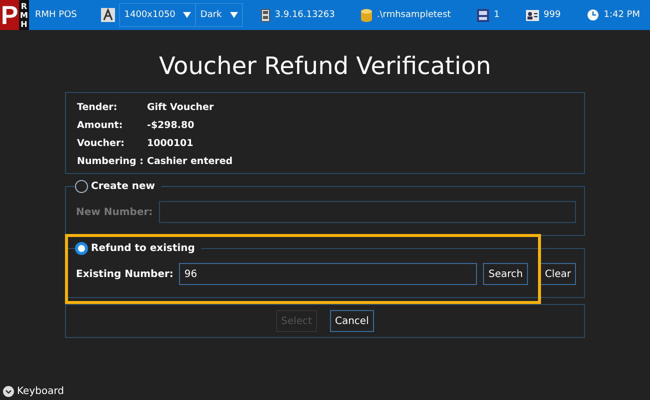  I want to click on dialog-button: Cancel, so click(352, 321).